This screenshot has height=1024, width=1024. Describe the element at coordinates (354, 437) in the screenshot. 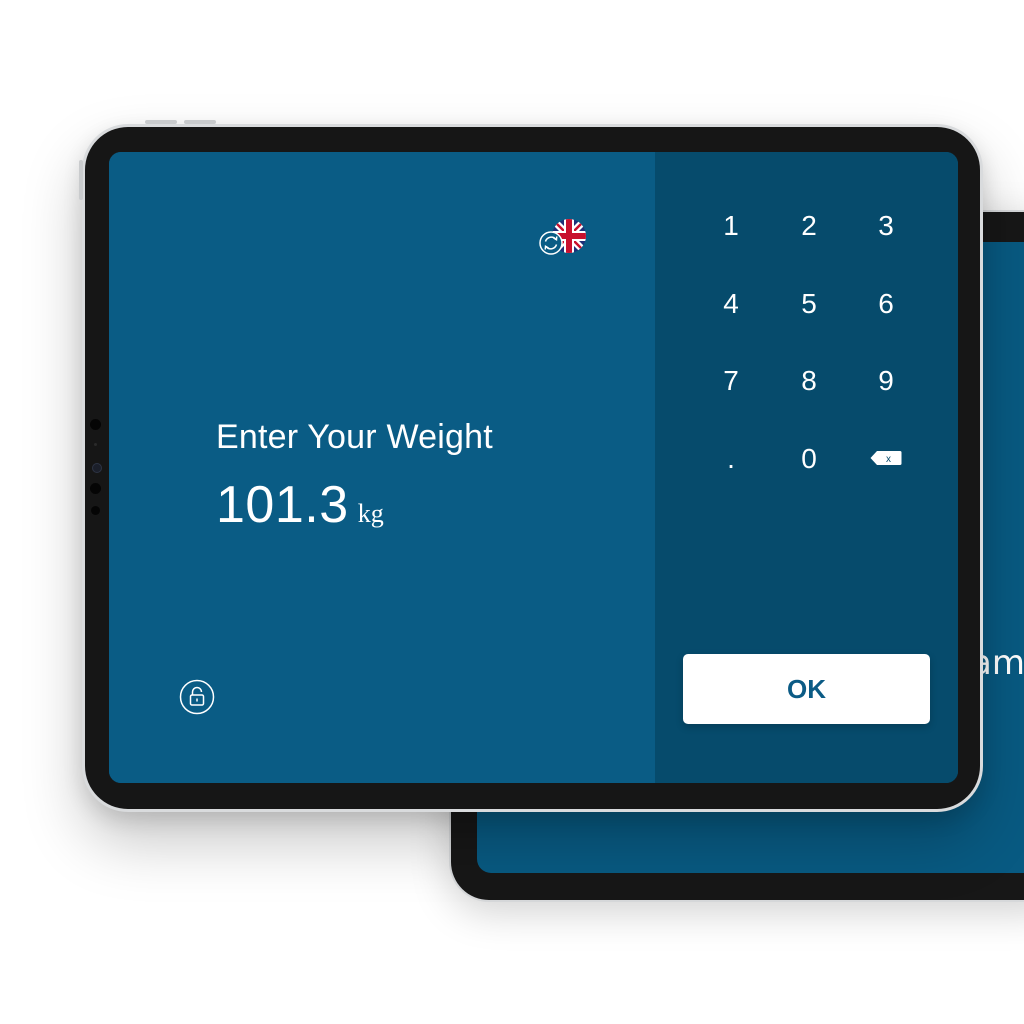

I see `weight-prompt-heading: Enter Your Weight` at that location.